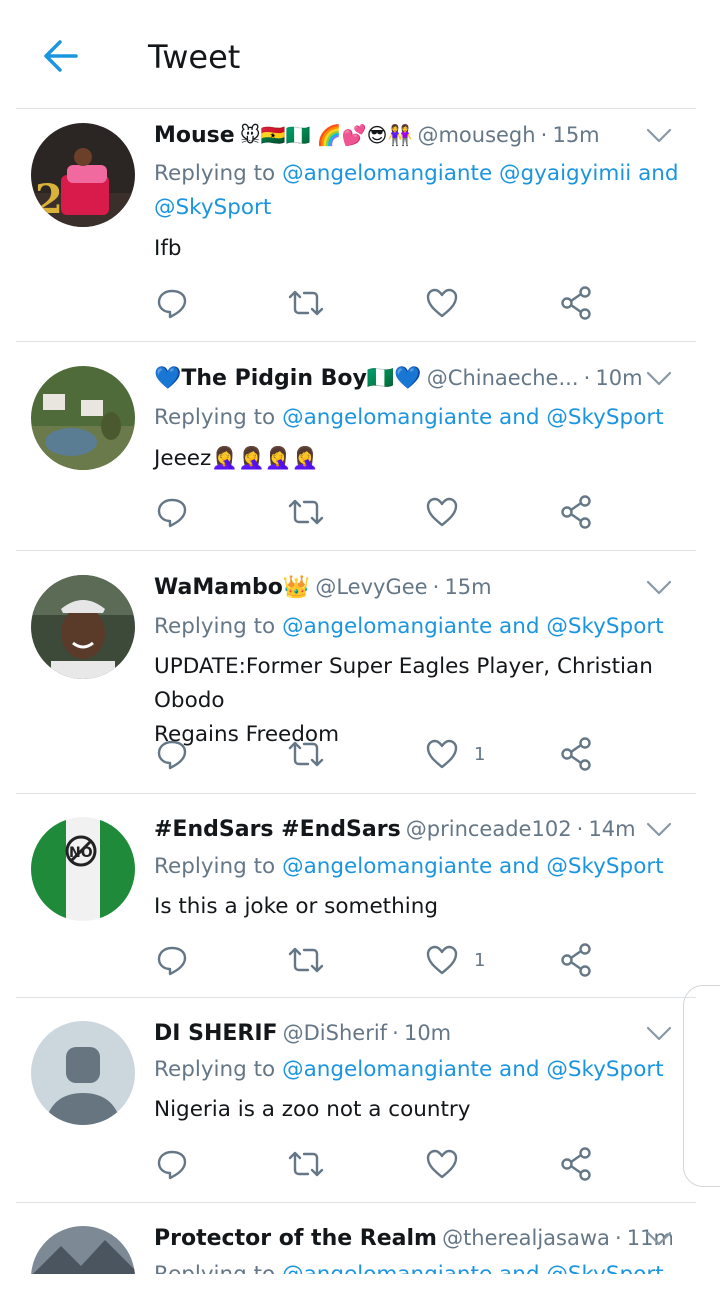 Image resolution: width=720 pixels, height=1292 pixels. I want to click on display-name: Mouse, so click(194, 135).